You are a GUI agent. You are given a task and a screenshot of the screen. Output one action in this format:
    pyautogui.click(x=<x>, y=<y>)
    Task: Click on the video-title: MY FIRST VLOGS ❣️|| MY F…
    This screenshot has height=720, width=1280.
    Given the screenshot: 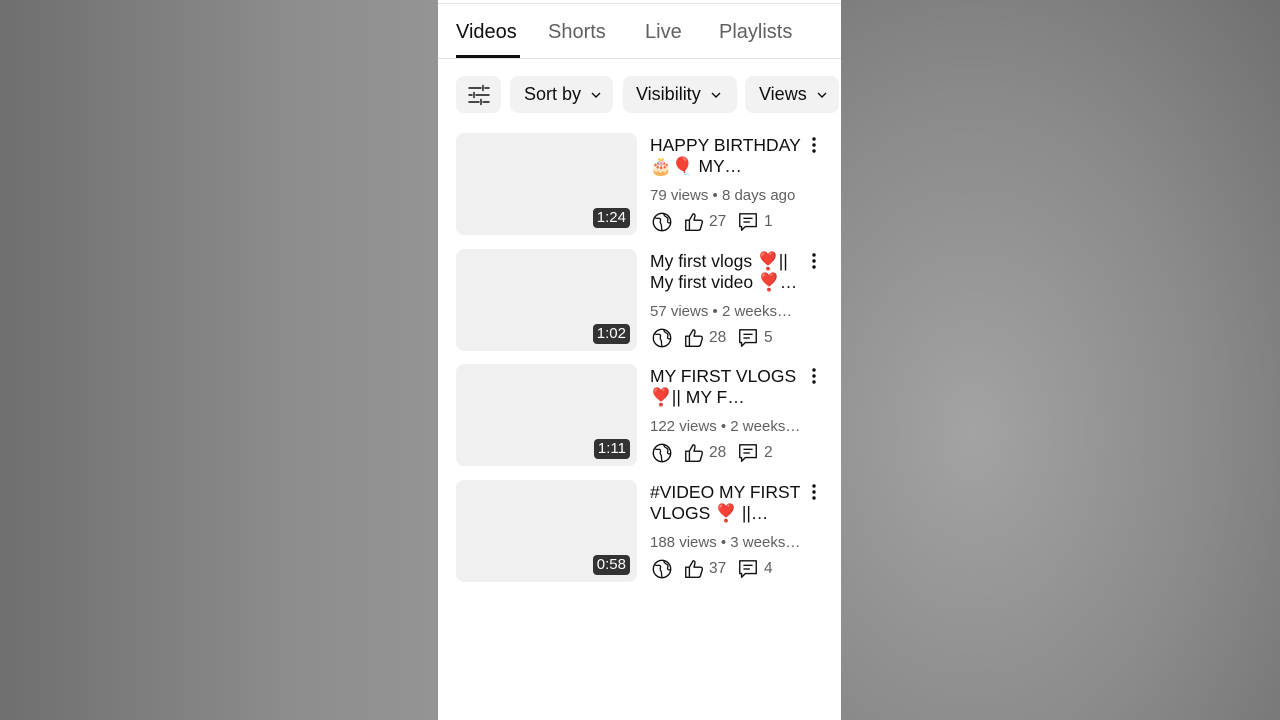 What is the action you would take?
    pyautogui.click(x=727, y=387)
    